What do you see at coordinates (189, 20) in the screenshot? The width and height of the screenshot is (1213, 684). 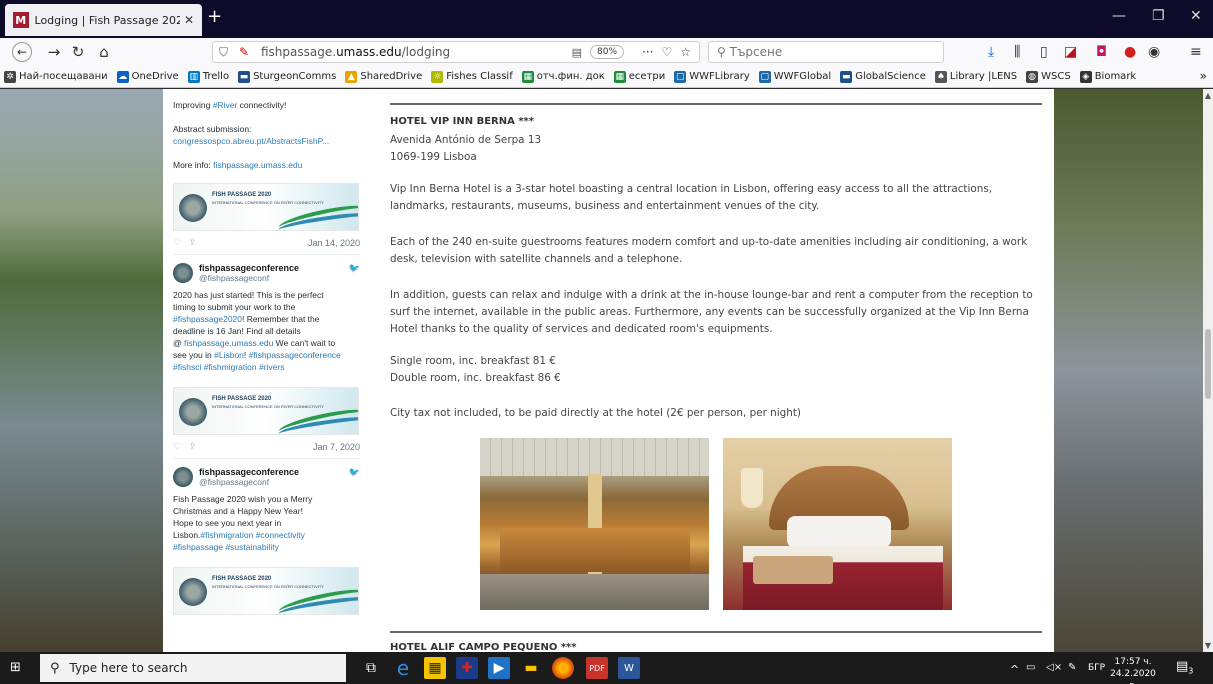 I see `tab-close-icon: ✕` at bounding box center [189, 20].